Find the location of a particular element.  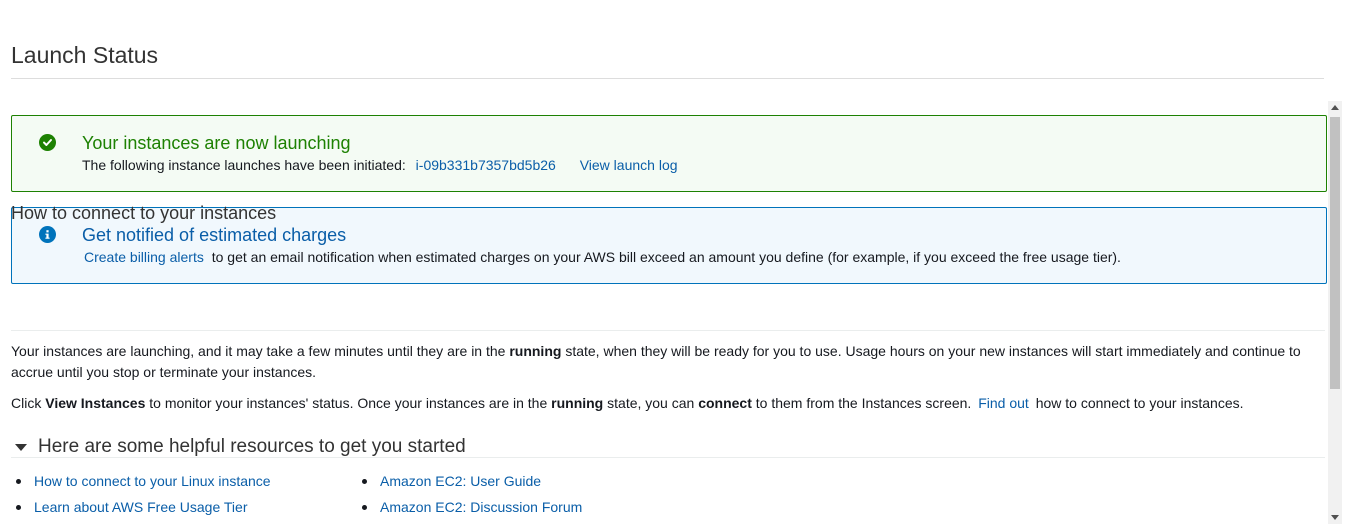

para2-text-3: state, you can is located at coordinates (651, 403).